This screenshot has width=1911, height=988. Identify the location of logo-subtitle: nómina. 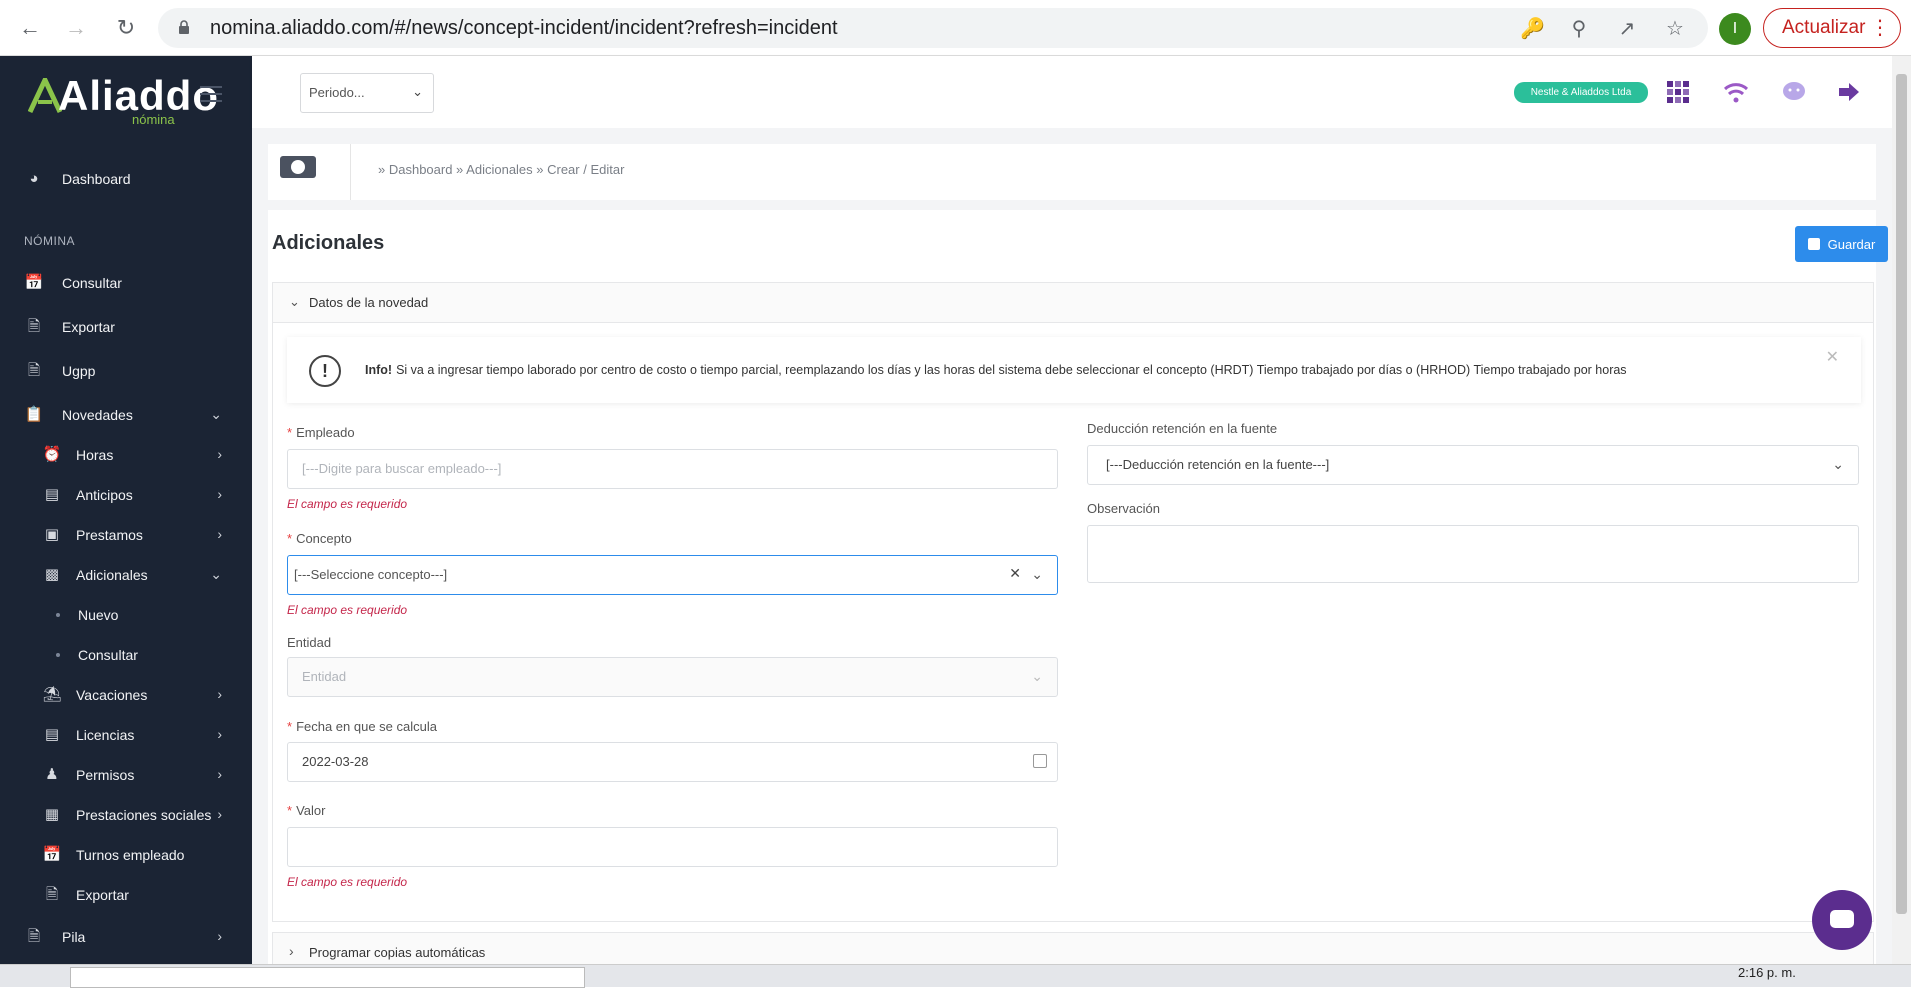
(153, 119).